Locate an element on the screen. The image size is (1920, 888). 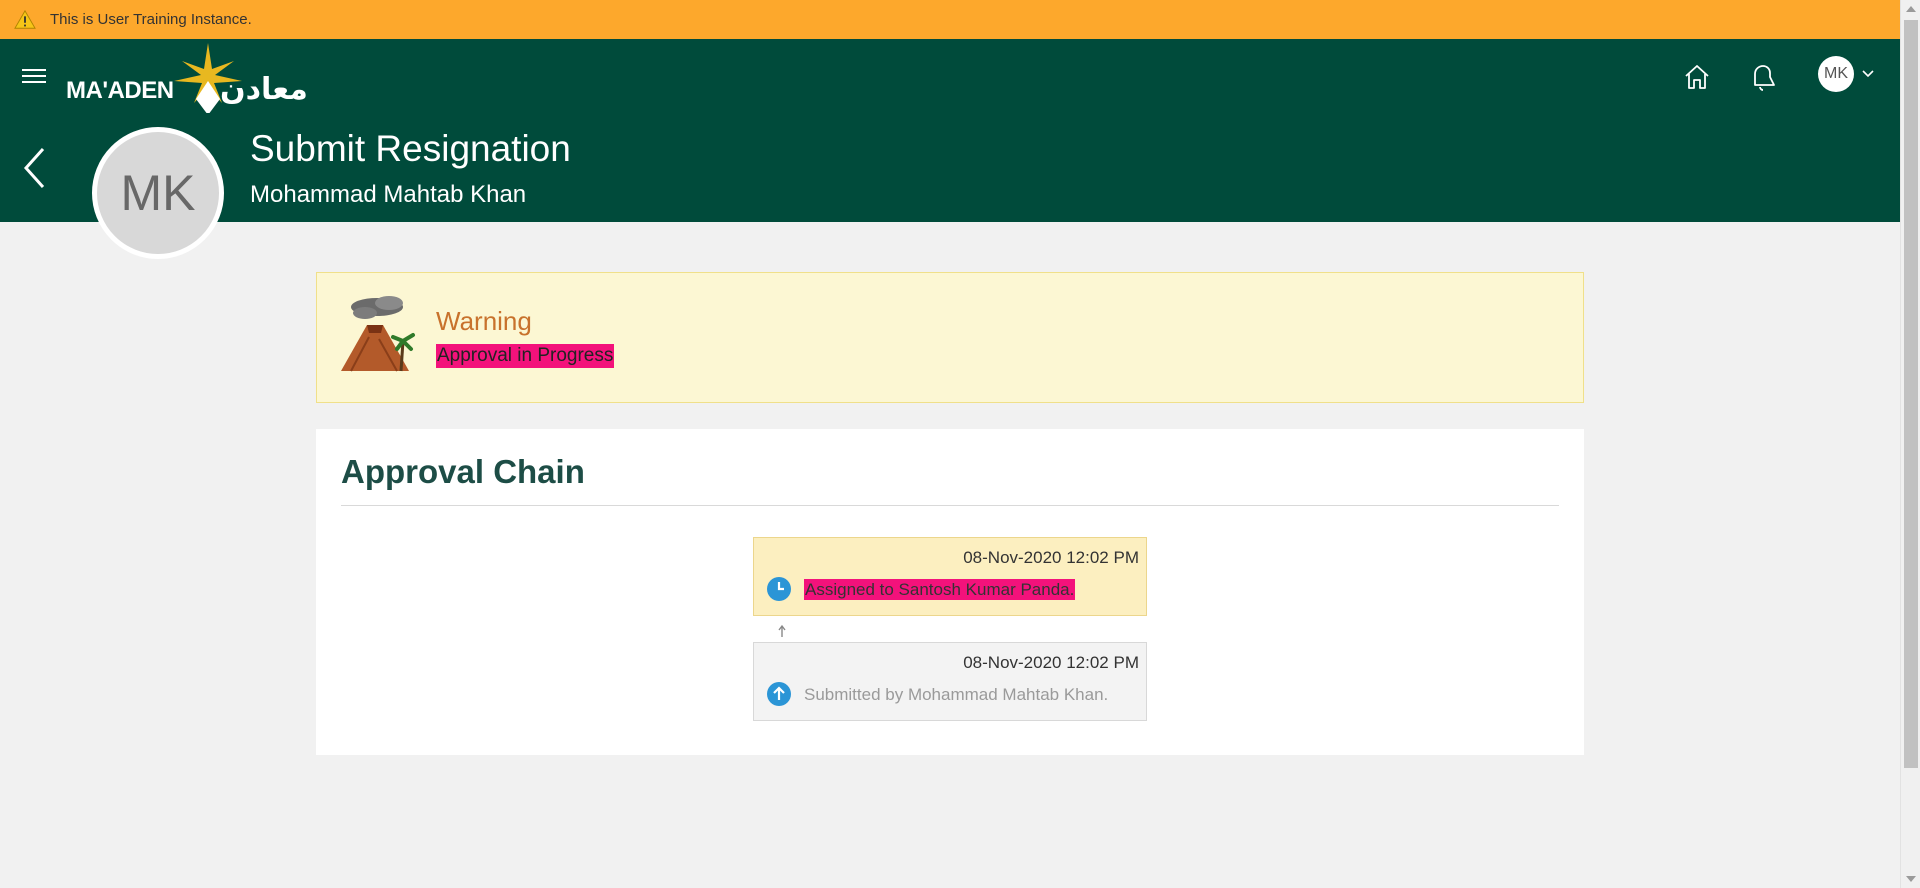
user-avatar: MK is located at coordinates (1836, 74).